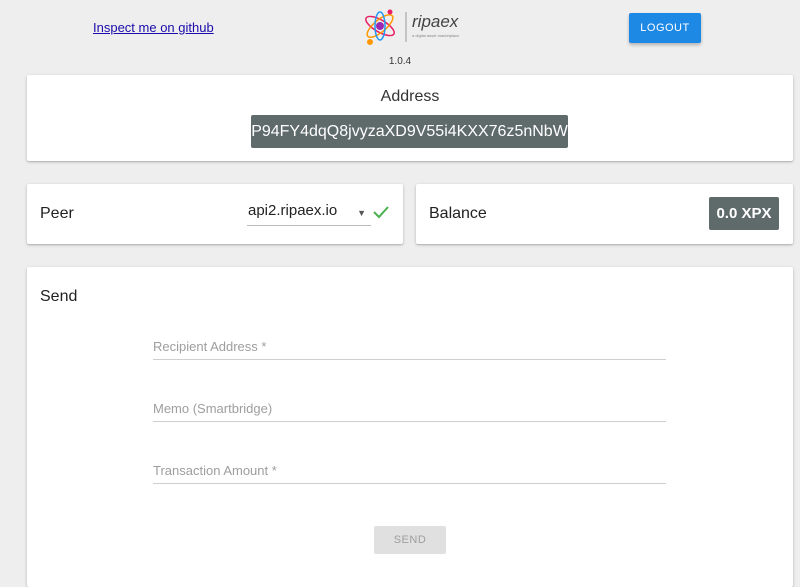 This screenshot has height=587, width=800. I want to click on recipient-address-input, so click(409, 346).